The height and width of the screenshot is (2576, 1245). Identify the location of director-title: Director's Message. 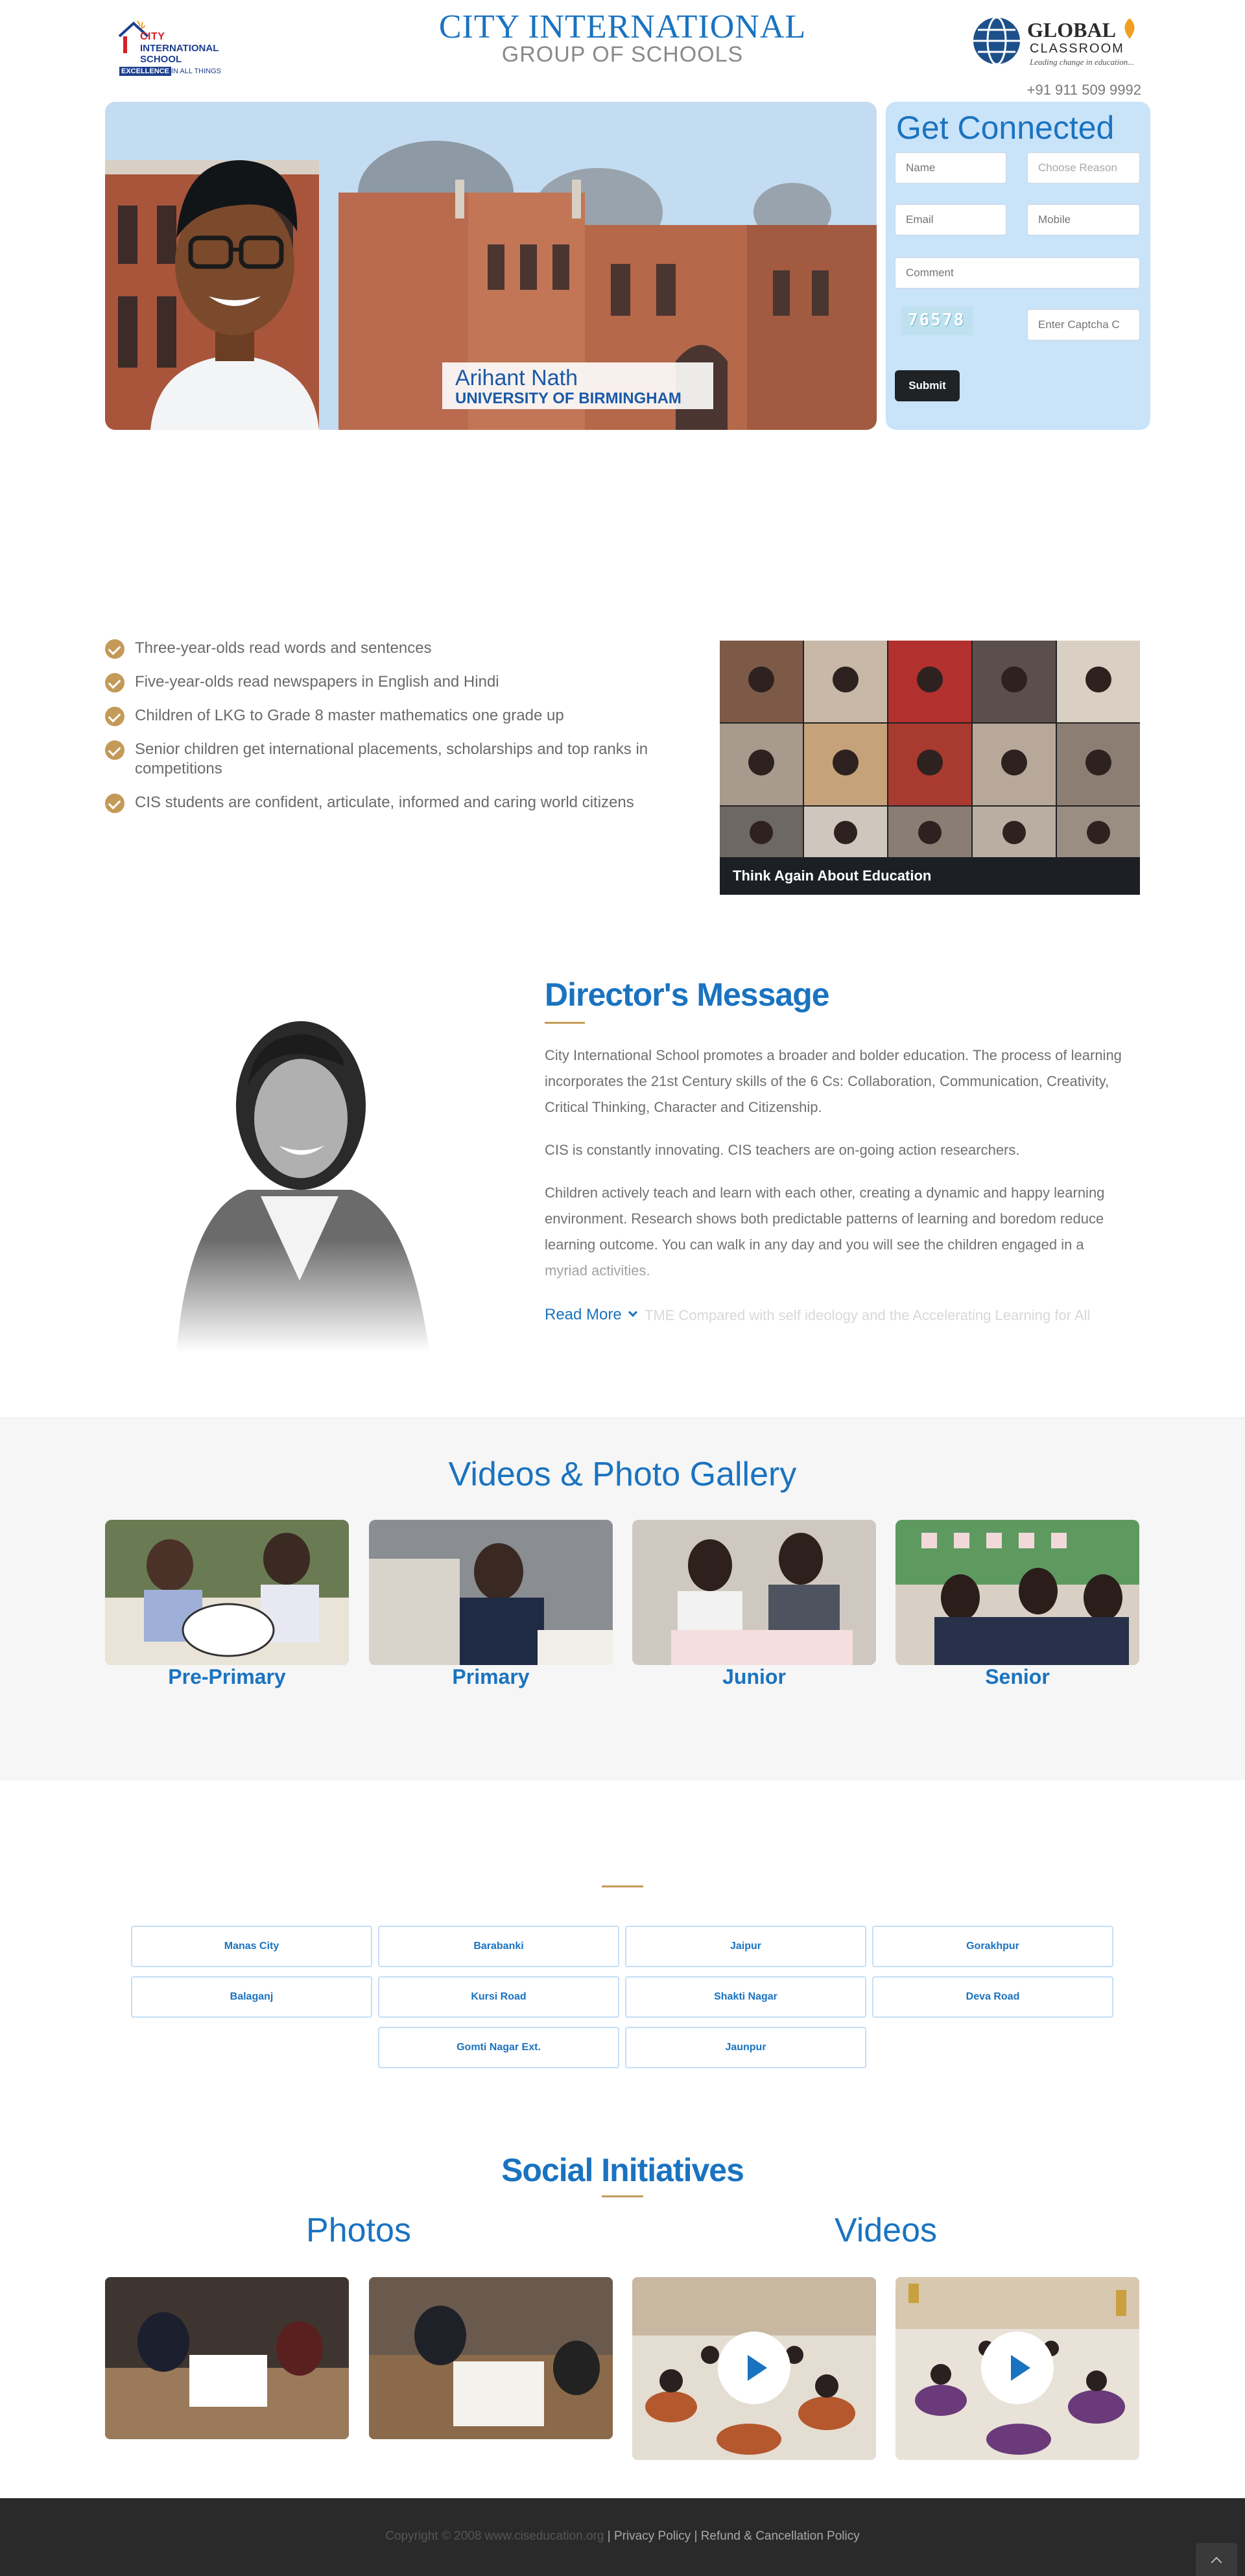
(688, 995).